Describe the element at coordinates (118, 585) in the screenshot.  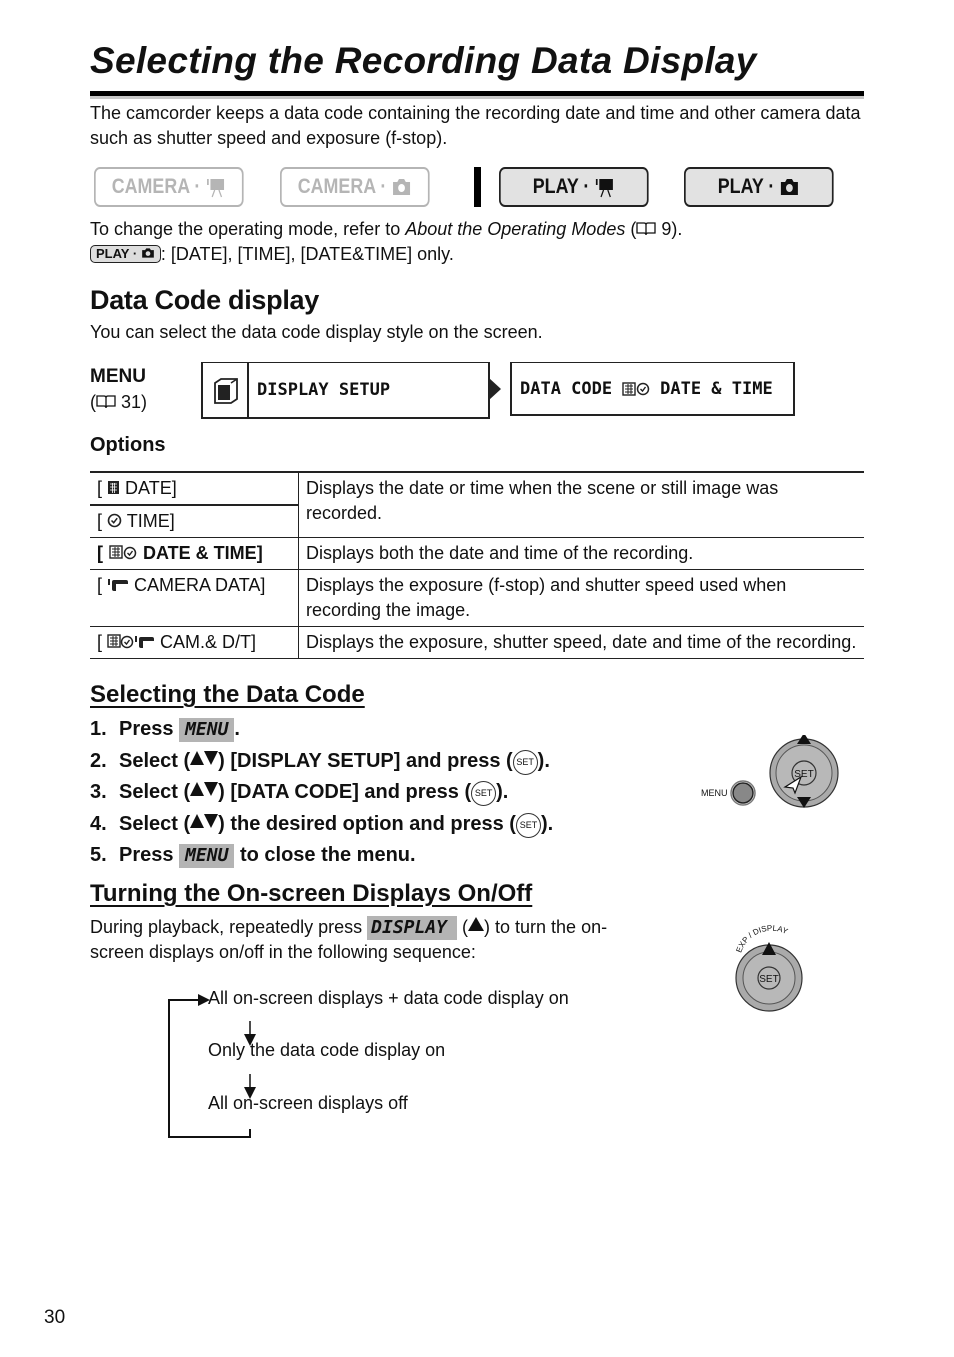
I see `camera-data-icon` at that location.